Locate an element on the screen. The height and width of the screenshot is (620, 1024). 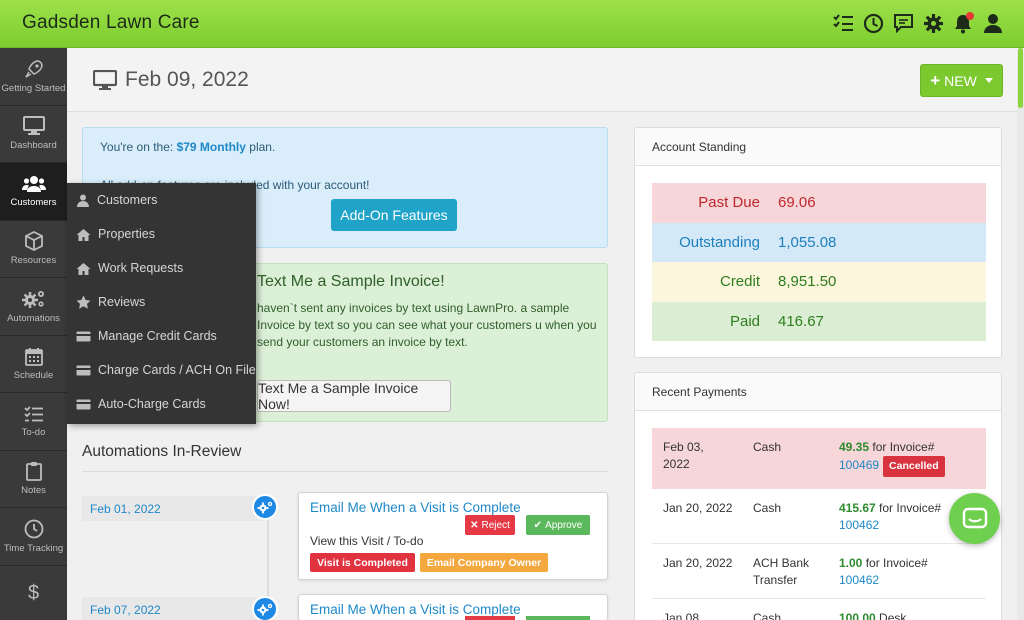
nav-time-tracking: Time Tracking is located at coordinates (33, 537).